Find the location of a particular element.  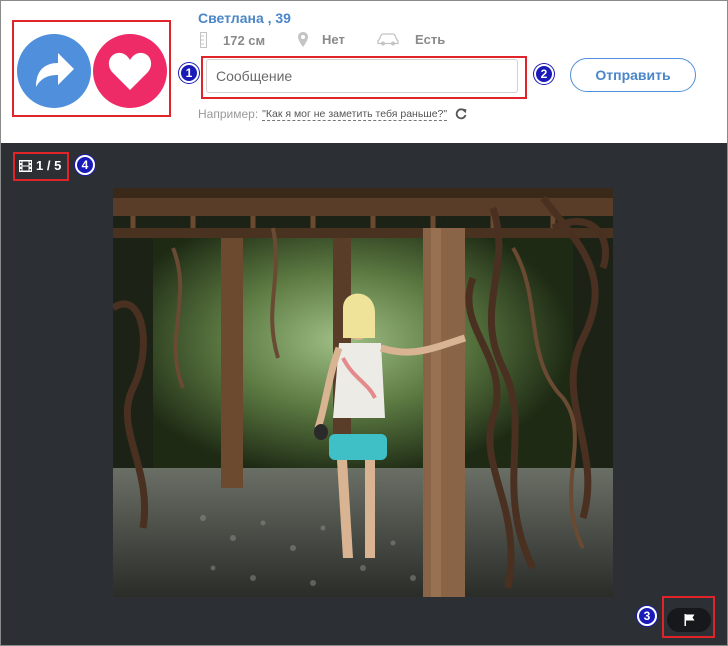

height-info: 172 см is located at coordinates (232, 40).